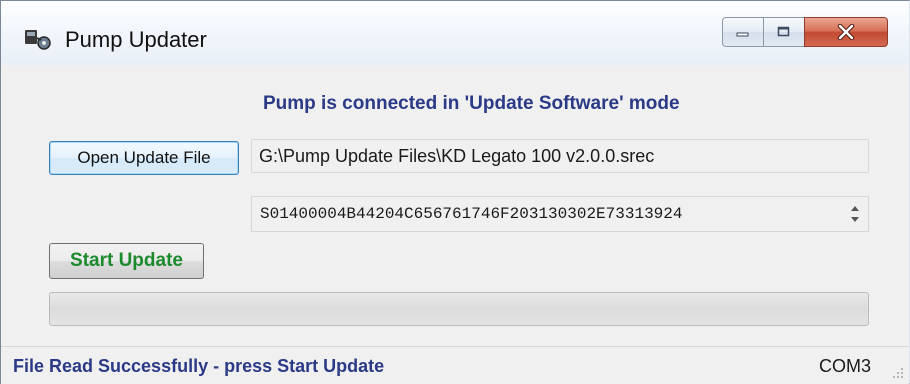 The width and height of the screenshot is (910, 384). Describe the element at coordinates (126, 261) in the screenshot. I see `start-update-button: Start Update` at that location.